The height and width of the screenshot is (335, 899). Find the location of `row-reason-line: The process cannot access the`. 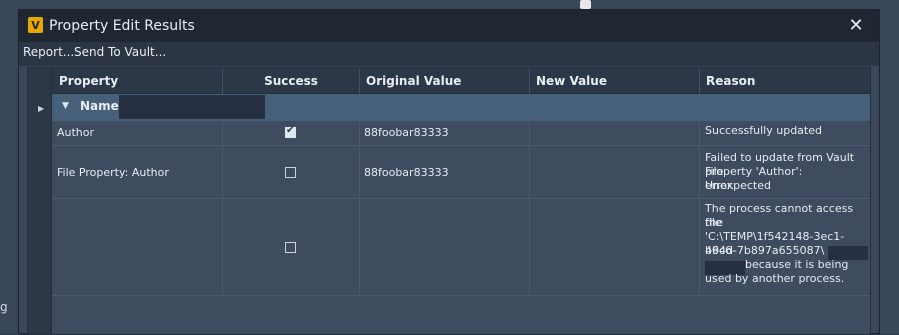

row-reason-line: The process cannot access the is located at coordinates (779, 215).